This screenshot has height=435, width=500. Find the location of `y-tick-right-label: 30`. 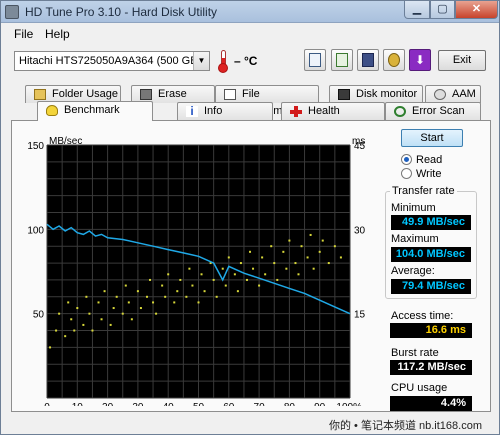

y-tick-right-label: 30 is located at coordinates (360, 230).